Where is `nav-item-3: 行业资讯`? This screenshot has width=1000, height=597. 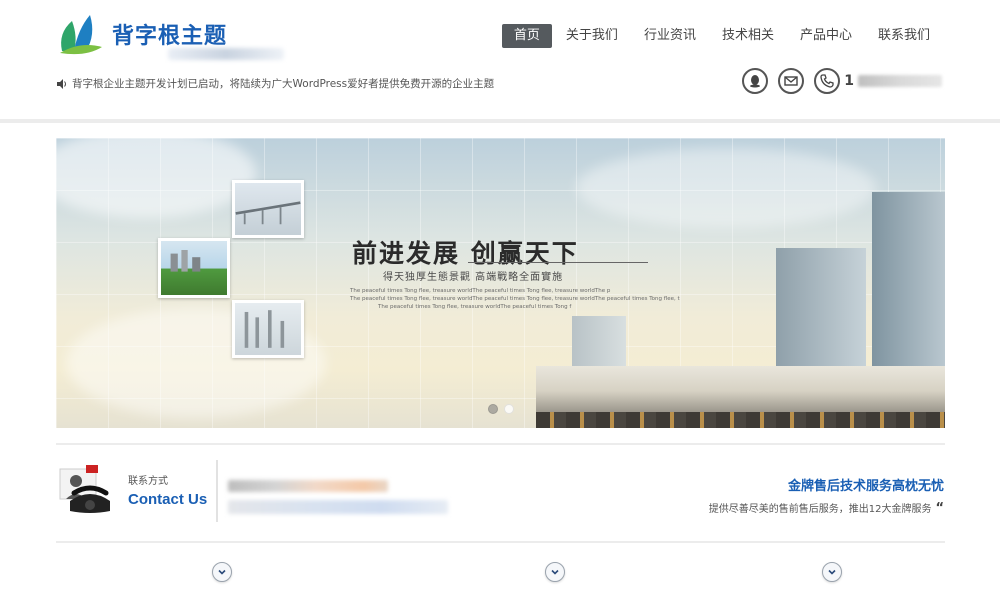
nav-item-3: 行业资讯 is located at coordinates (670, 36).